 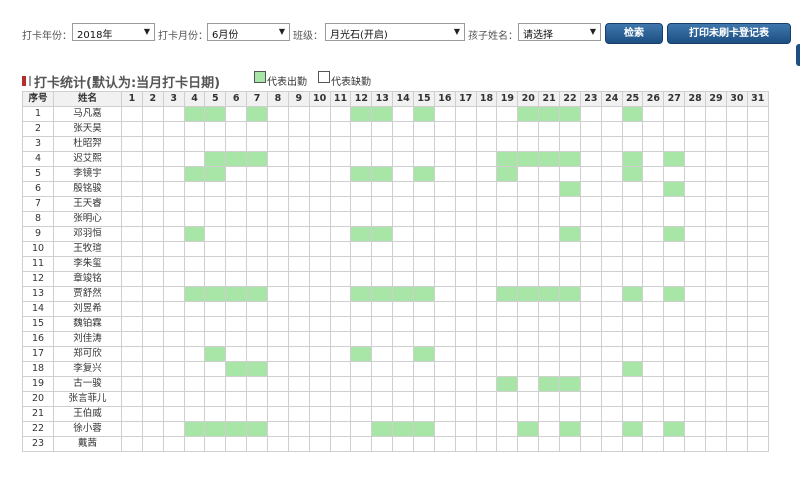 What do you see at coordinates (798, 55) in the screenshot?
I see `partial-button-edge` at bounding box center [798, 55].